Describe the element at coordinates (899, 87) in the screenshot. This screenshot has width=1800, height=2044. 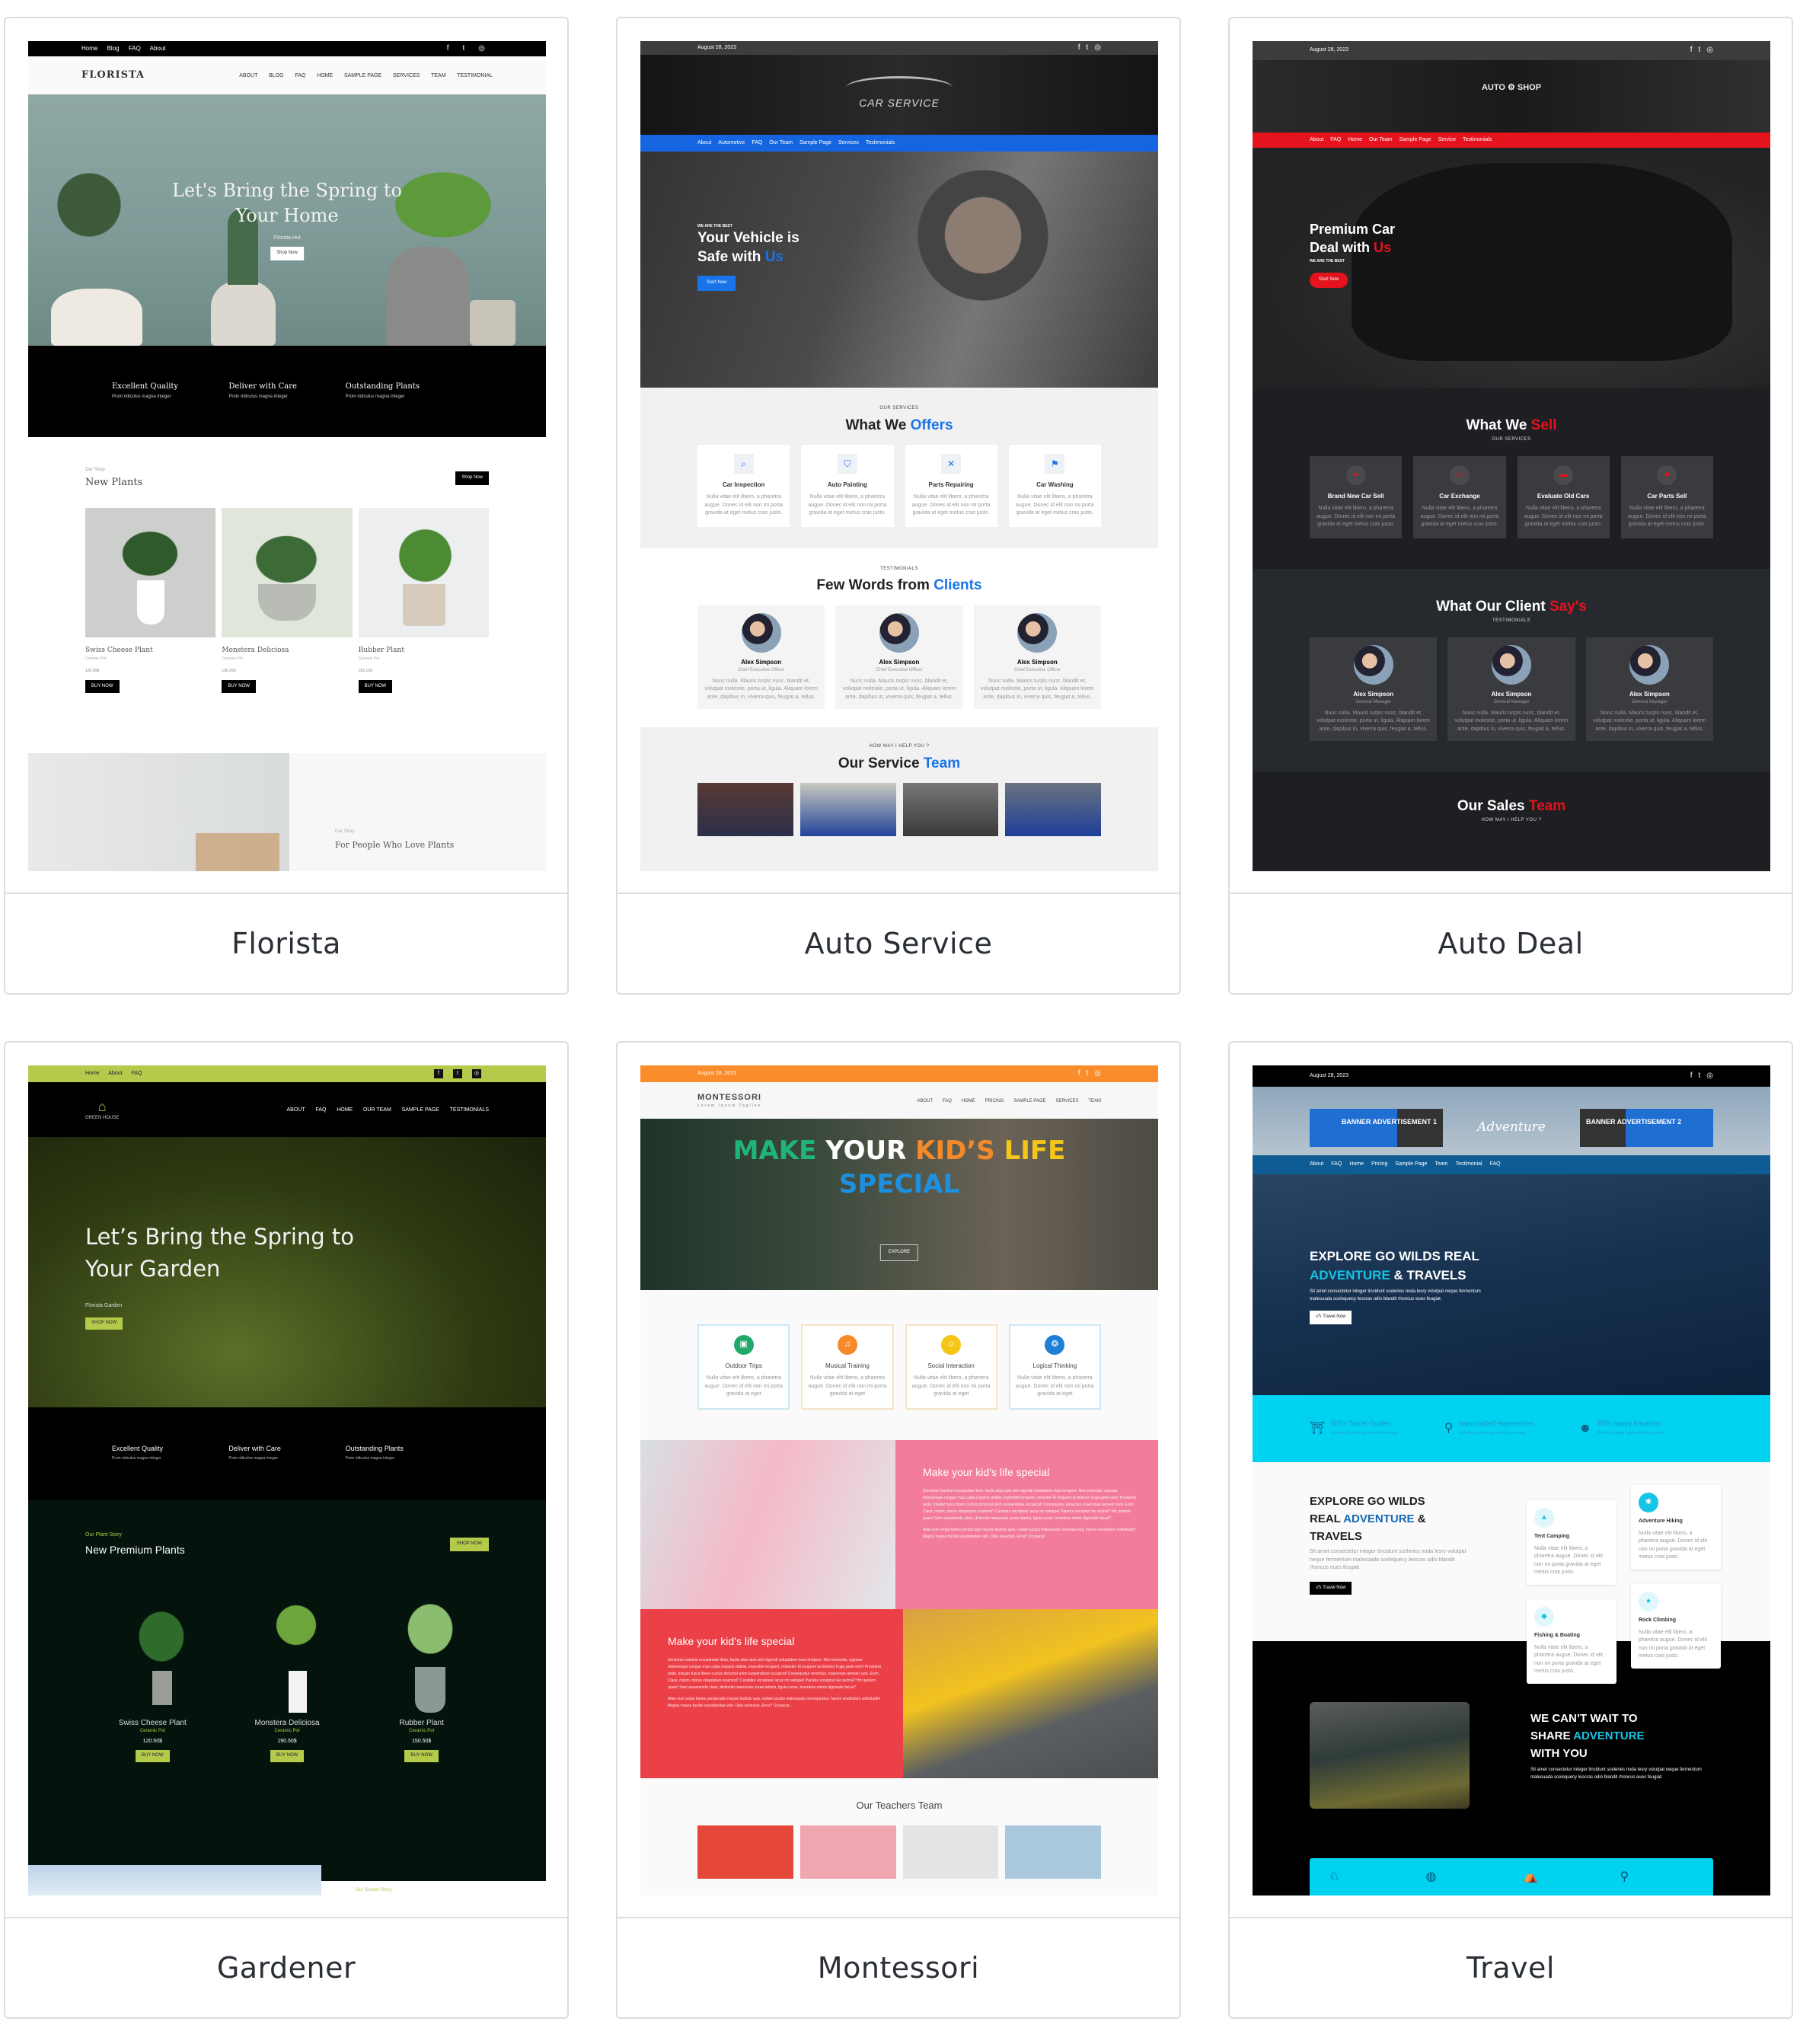
I see `car-logo-icon` at that location.